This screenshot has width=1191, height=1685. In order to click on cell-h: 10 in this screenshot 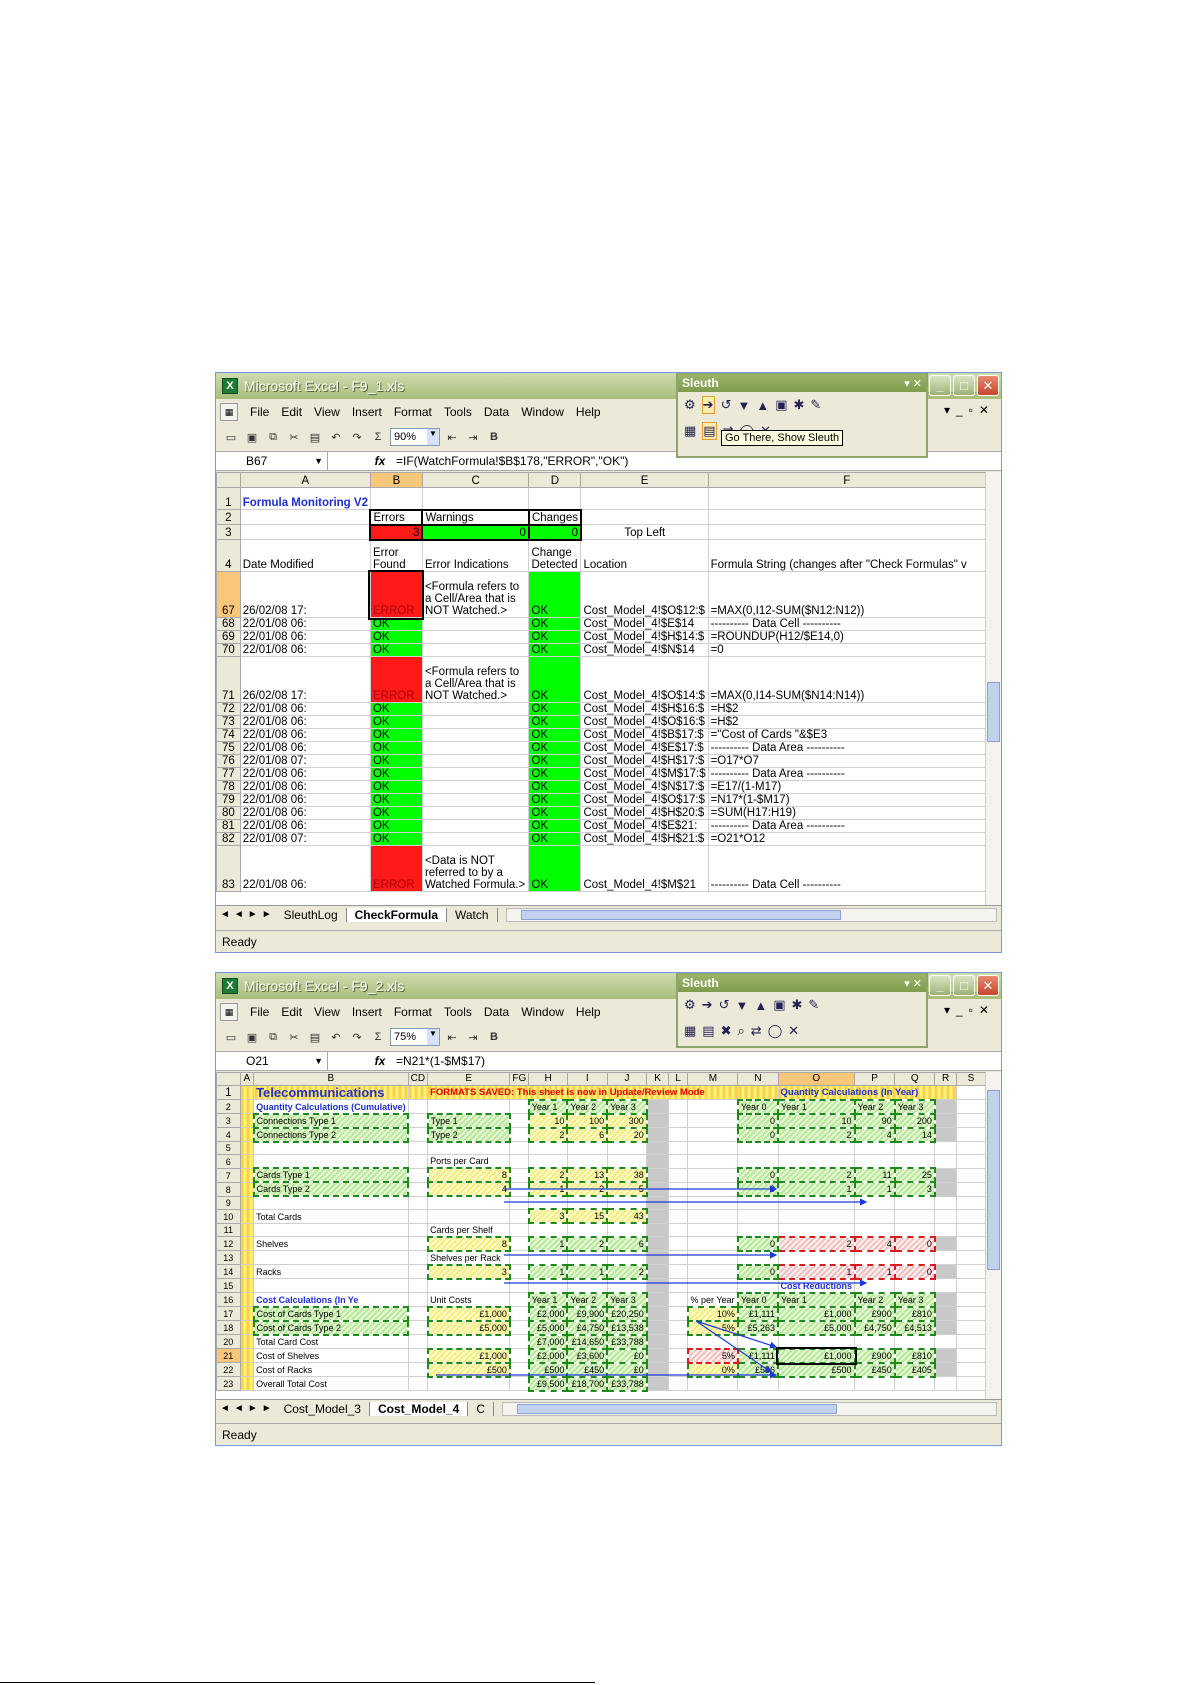, I will do `click(548, 1120)`.